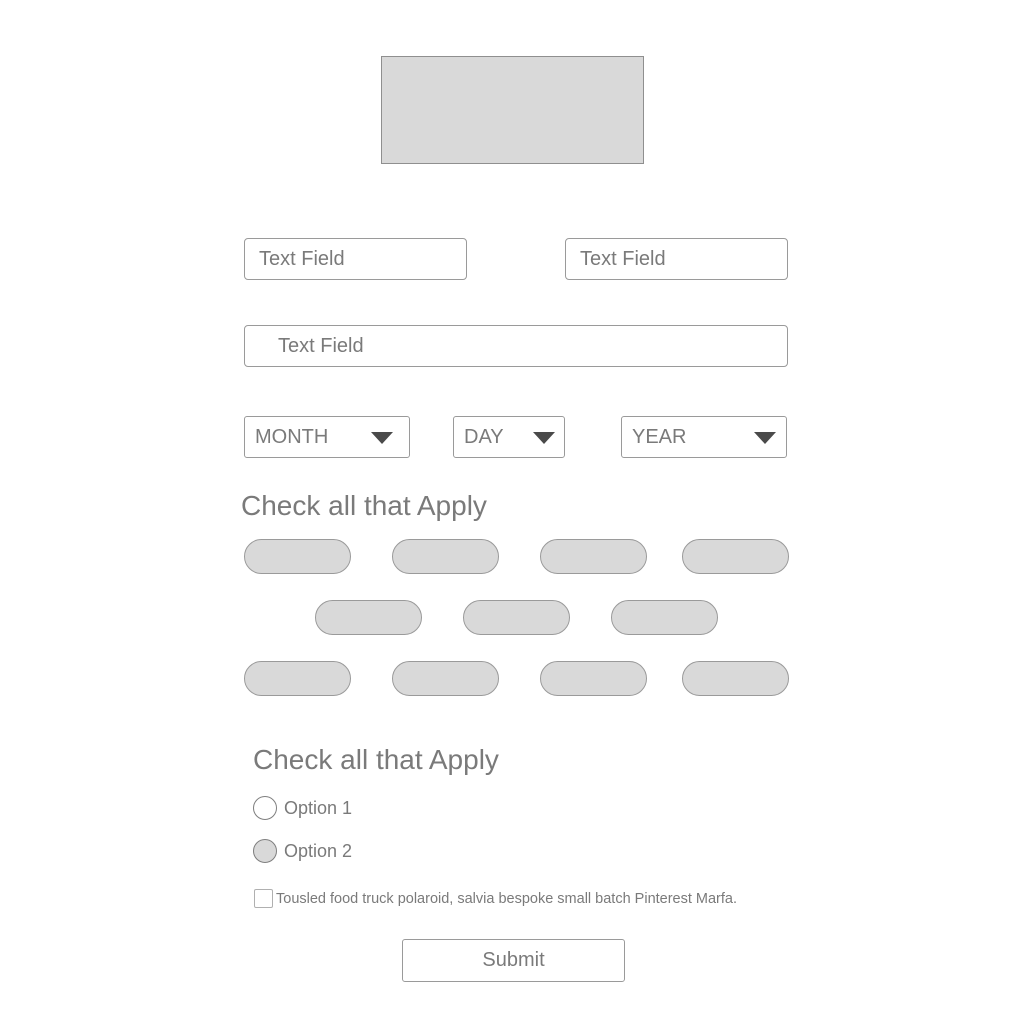 The height and width of the screenshot is (1024, 1024). What do you see at coordinates (513, 960) in the screenshot?
I see `submit-button: Submit` at bounding box center [513, 960].